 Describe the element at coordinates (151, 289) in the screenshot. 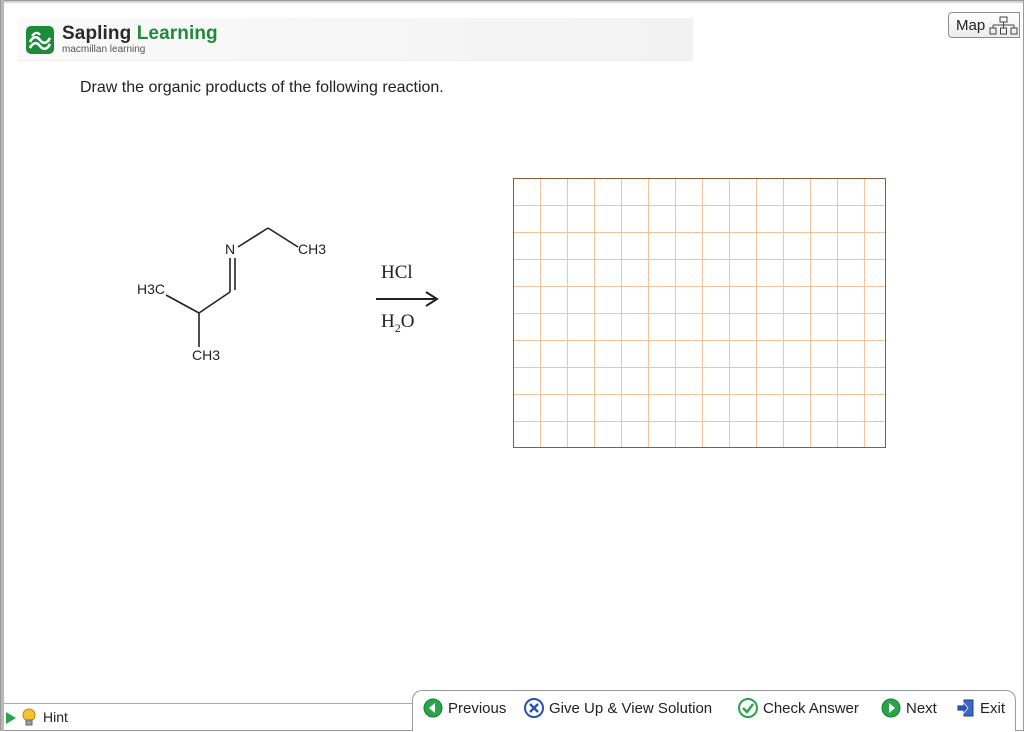

I see `atom-h3c-left: H3C` at that location.